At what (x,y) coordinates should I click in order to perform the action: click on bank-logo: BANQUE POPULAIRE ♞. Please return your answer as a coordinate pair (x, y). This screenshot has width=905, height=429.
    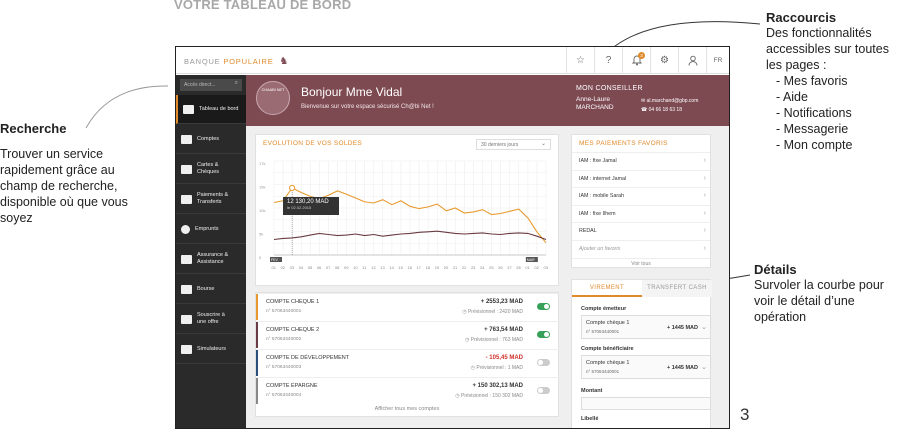
    Looking at the image, I should click on (236, 61).